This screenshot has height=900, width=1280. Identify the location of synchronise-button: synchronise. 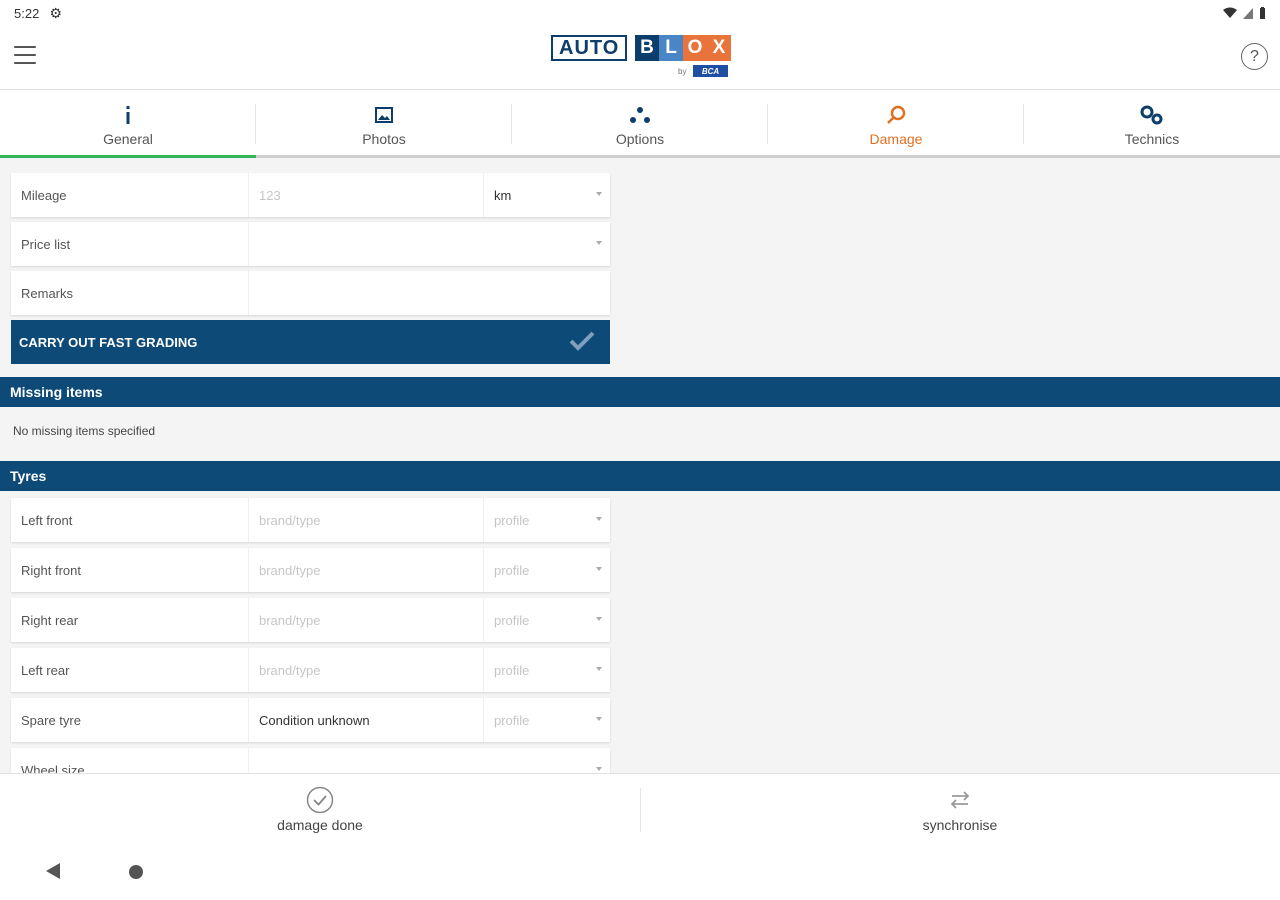
(960, 808).